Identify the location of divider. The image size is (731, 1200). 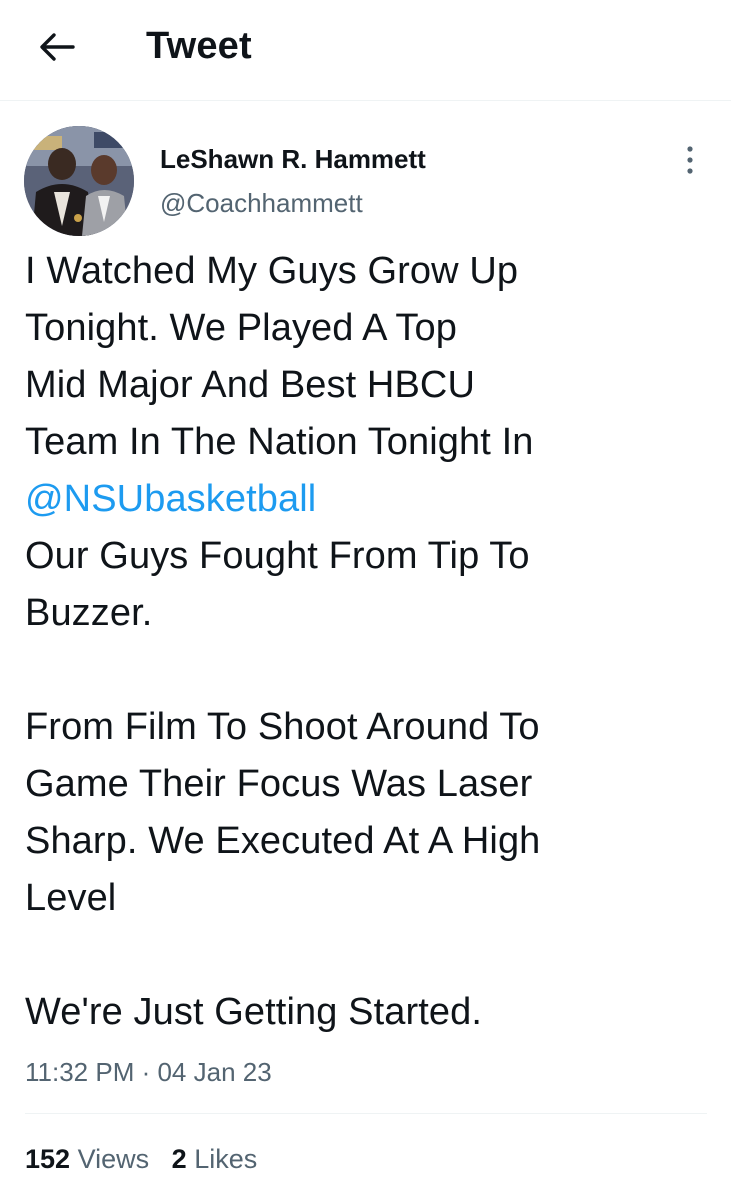
(366, 1113).